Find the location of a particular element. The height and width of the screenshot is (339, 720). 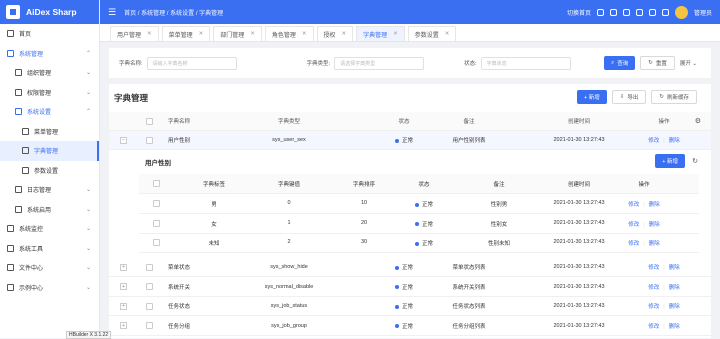

sidebar-item: 日志管理 ⌄ is located at coordinates (49, 190).